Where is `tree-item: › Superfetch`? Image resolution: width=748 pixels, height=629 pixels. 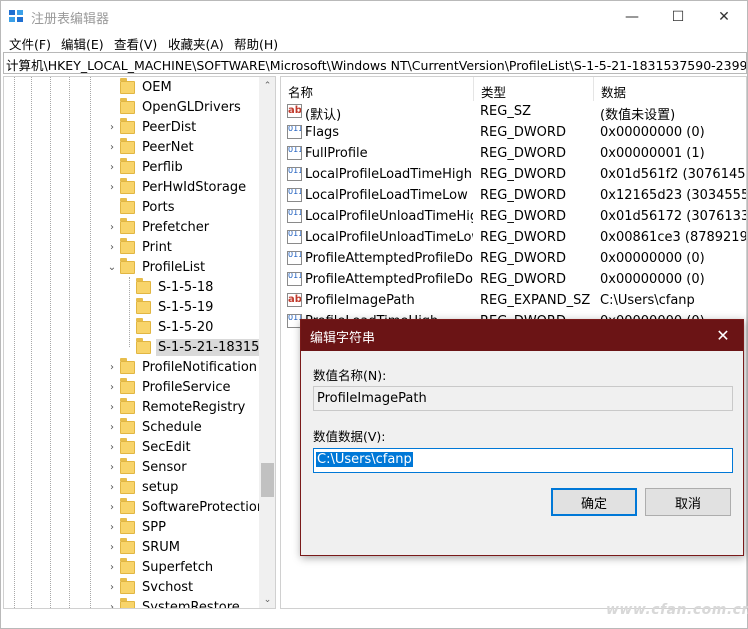 tree-item: › Superfetch is located at coordinates (162, 567).